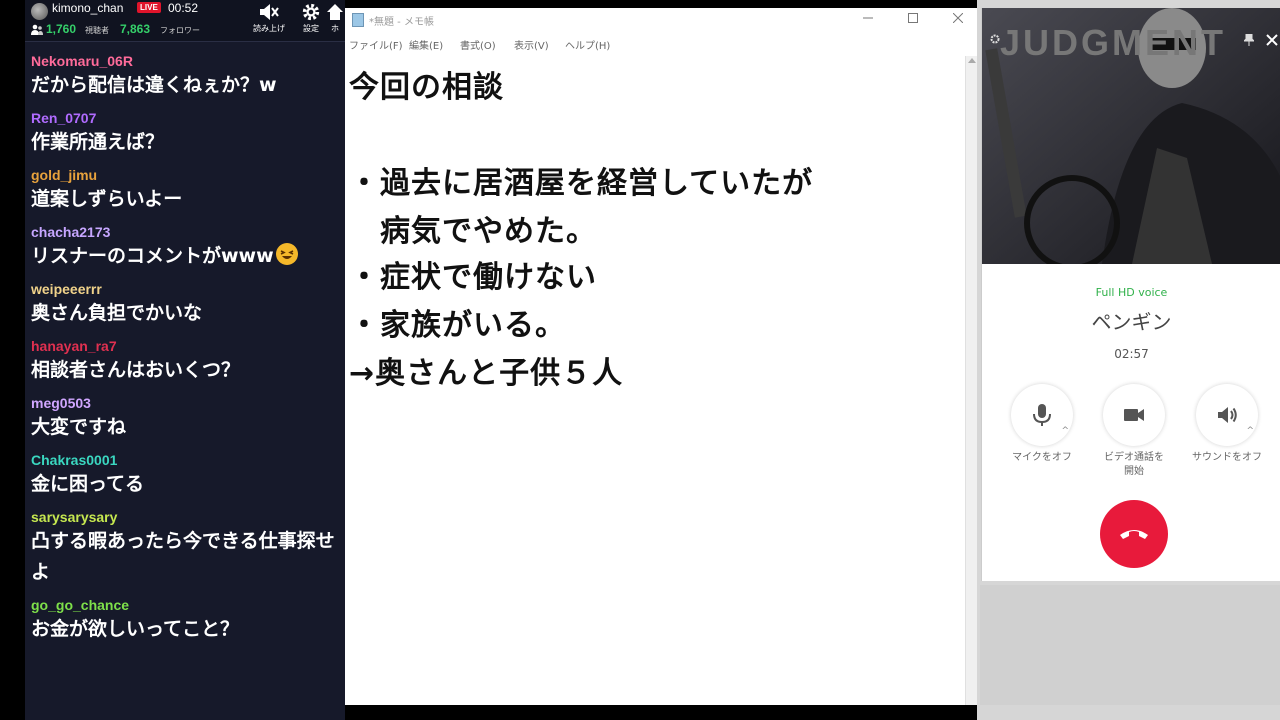 The image size is (1280, 720). I want to click on minimize-icon, so click(867, 18).